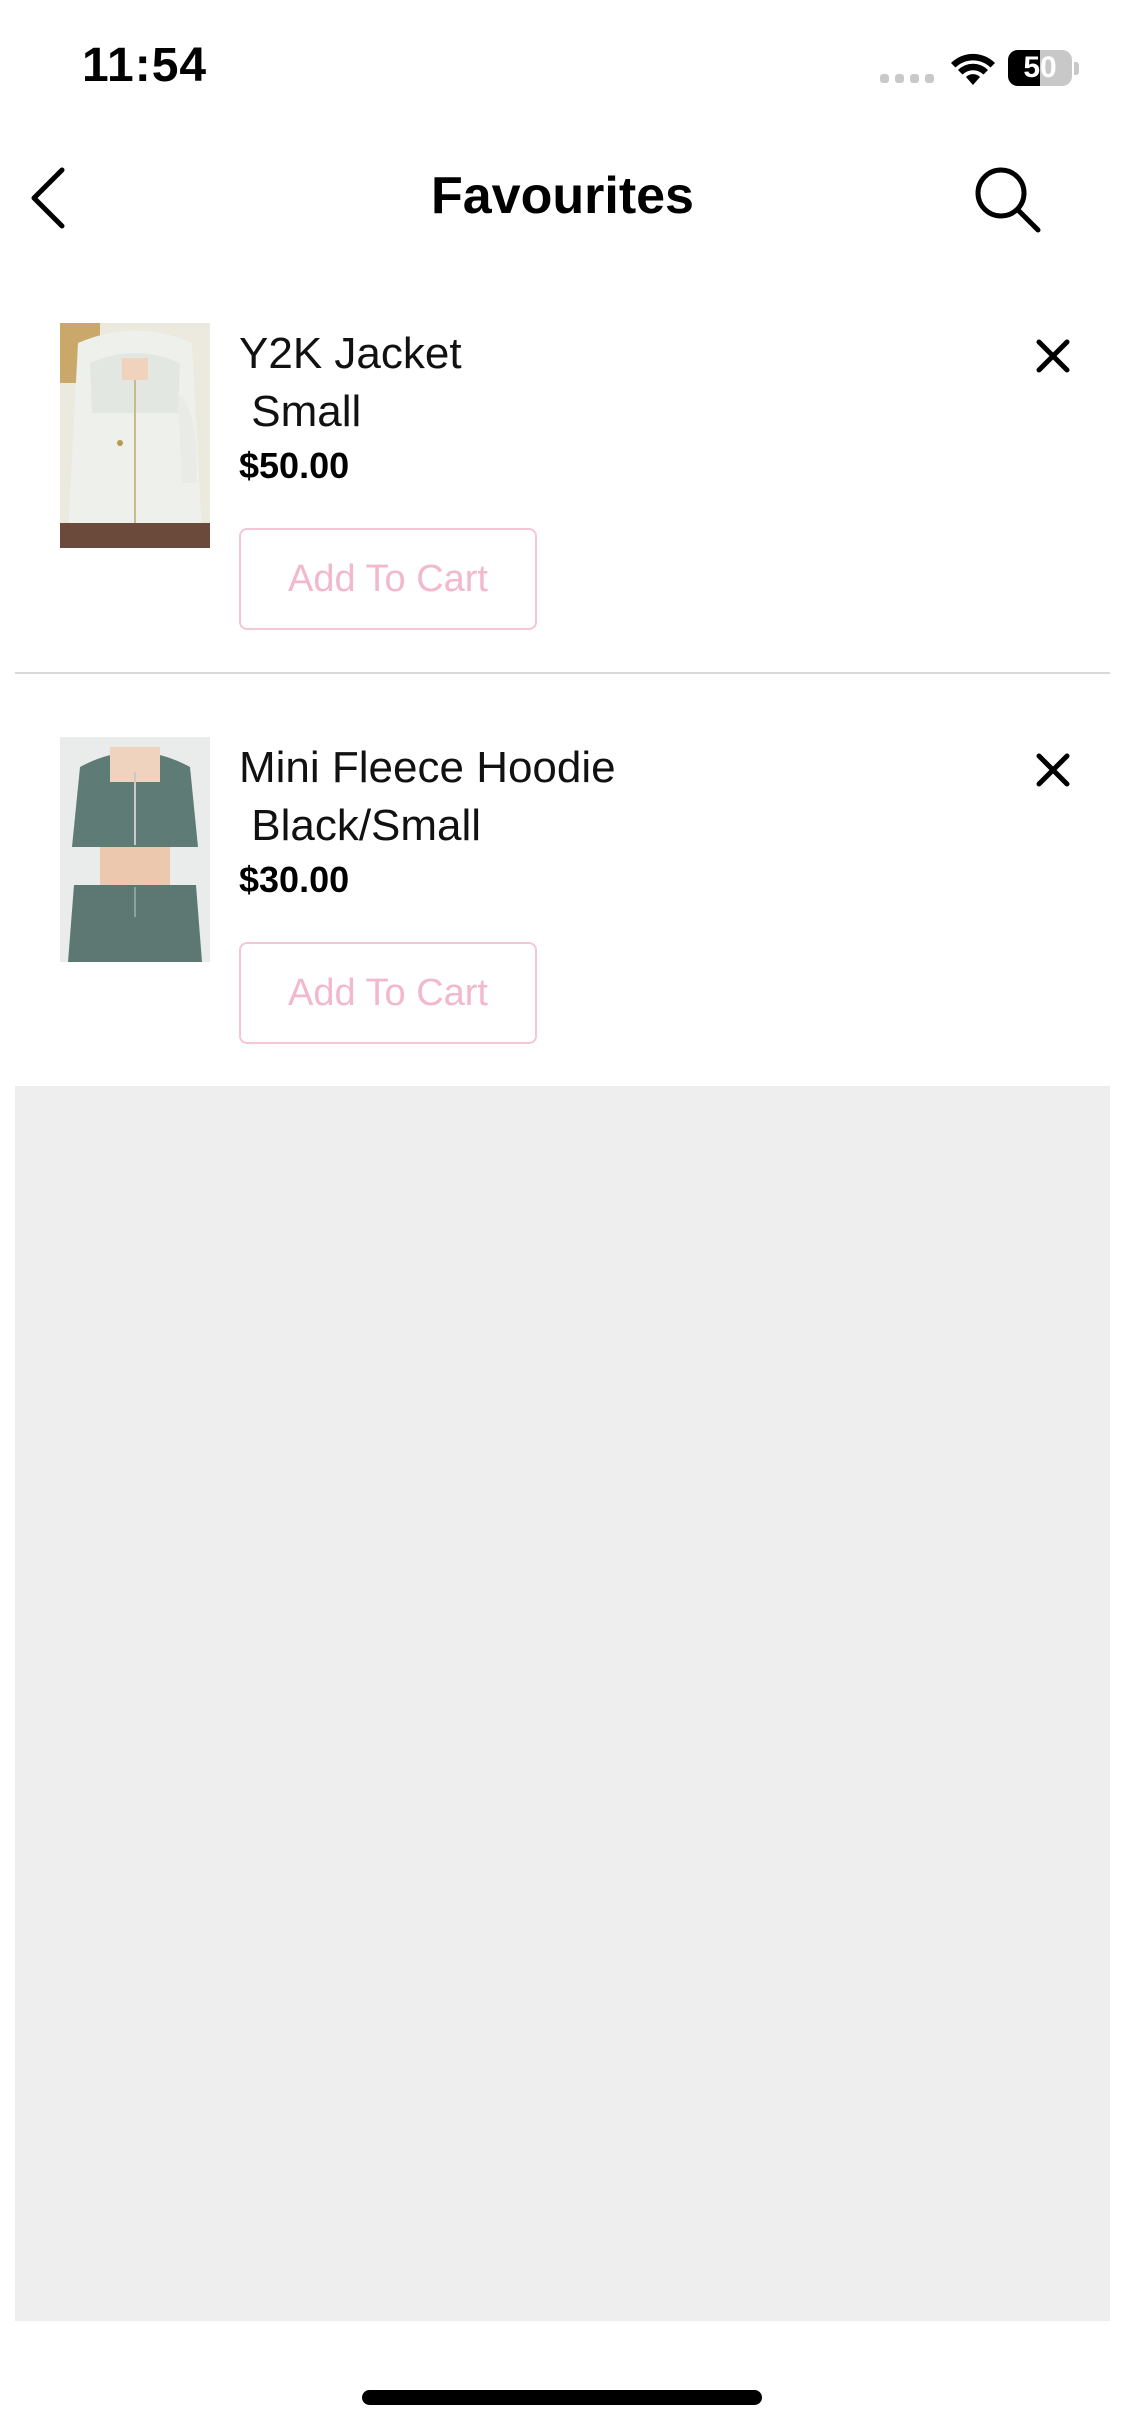 This screenshot has height=2436, width=1125. Describe the element at coordinates (360, 825) in the screenshot. I see `product-variant: Black/Small` at that location.